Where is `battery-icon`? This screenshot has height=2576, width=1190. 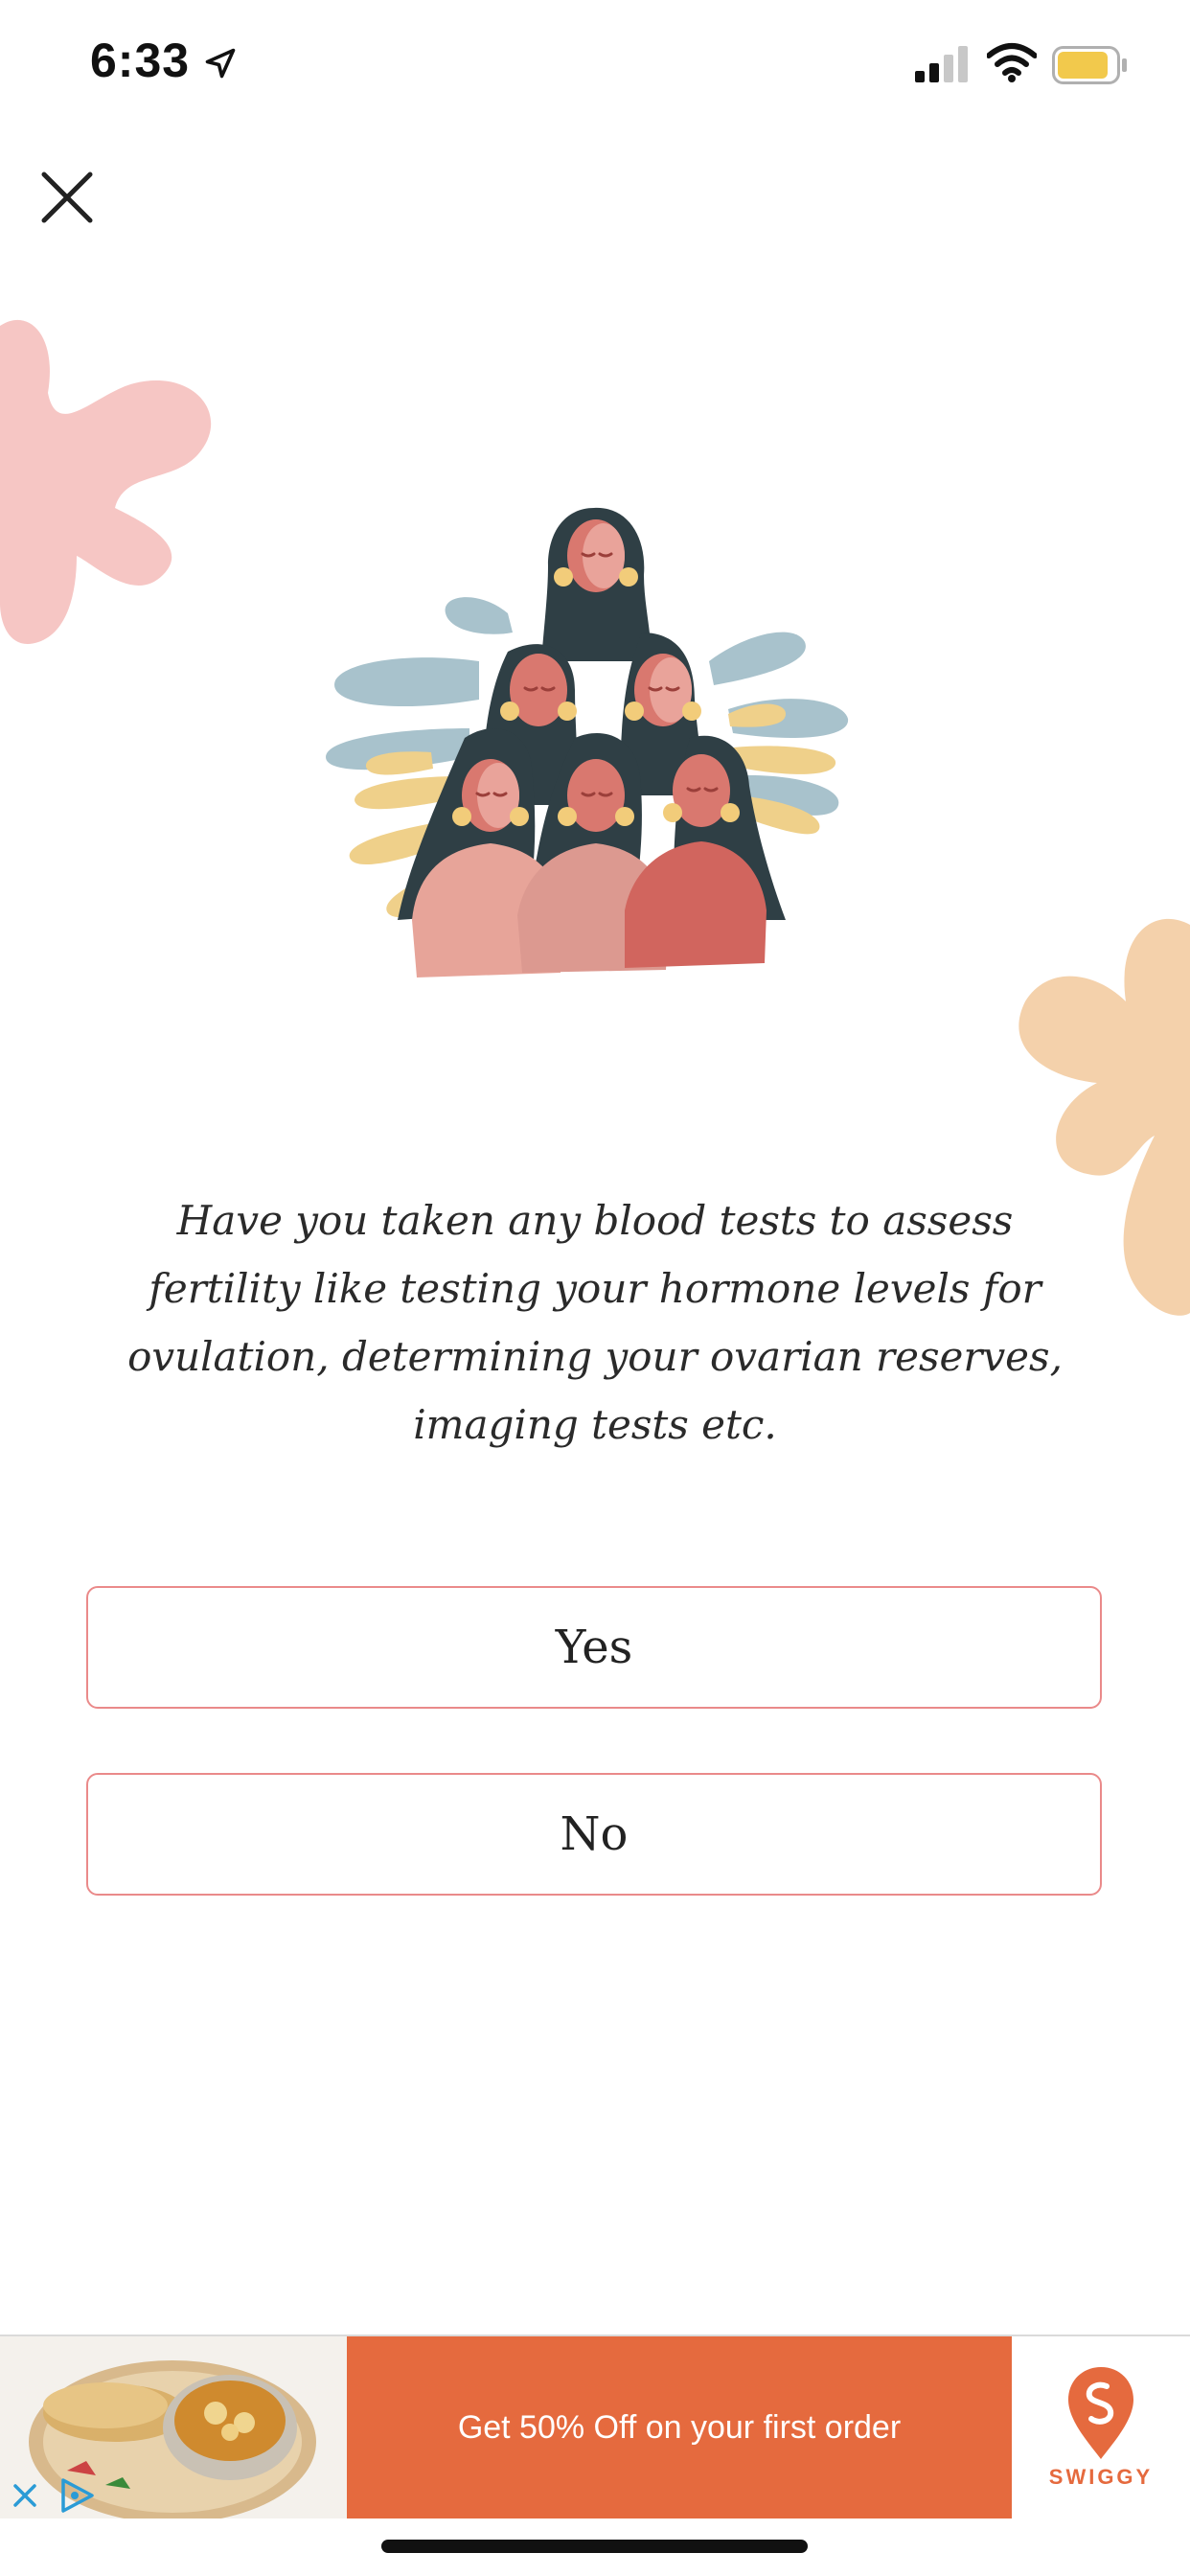 battery-icon is located at coordinates (1090, 65).